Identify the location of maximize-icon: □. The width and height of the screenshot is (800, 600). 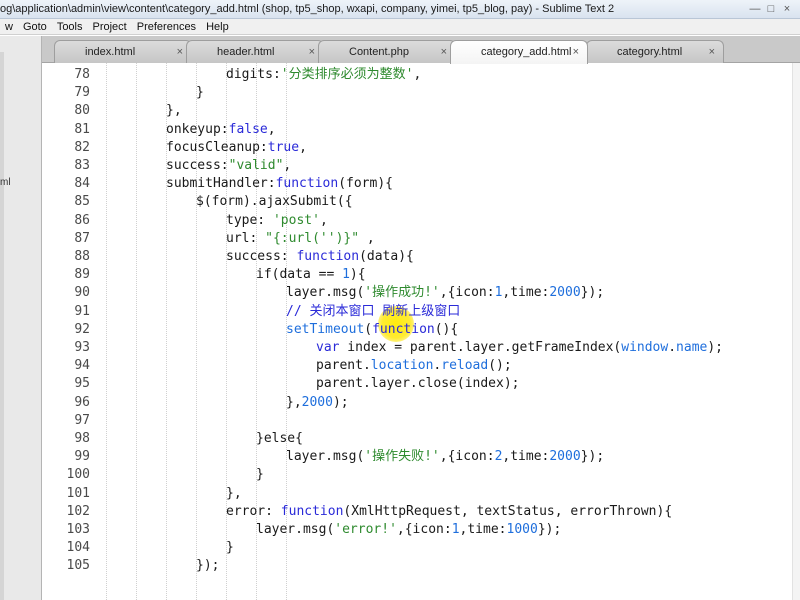
(771, 9).